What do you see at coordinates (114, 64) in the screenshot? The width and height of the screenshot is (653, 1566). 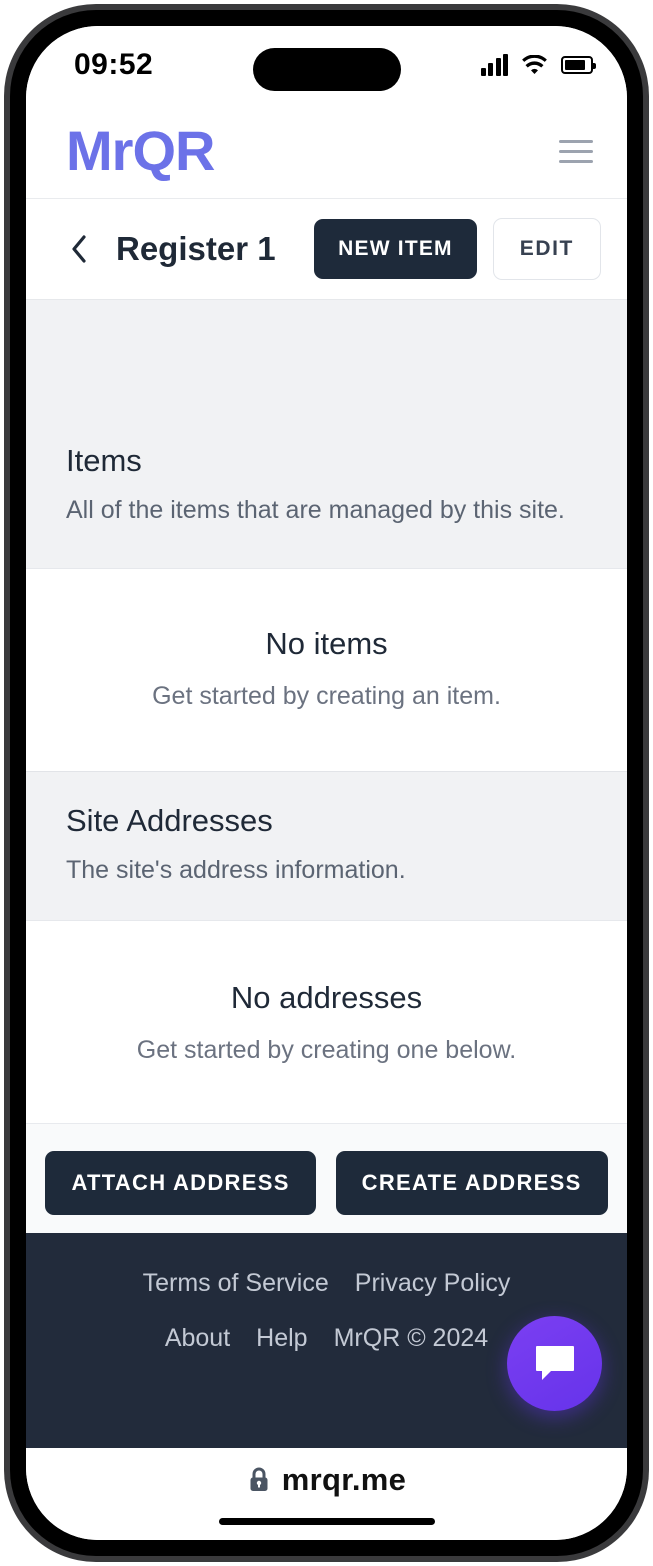 I see `status-bar-time: 09:52` at bounding box center [114, 64].